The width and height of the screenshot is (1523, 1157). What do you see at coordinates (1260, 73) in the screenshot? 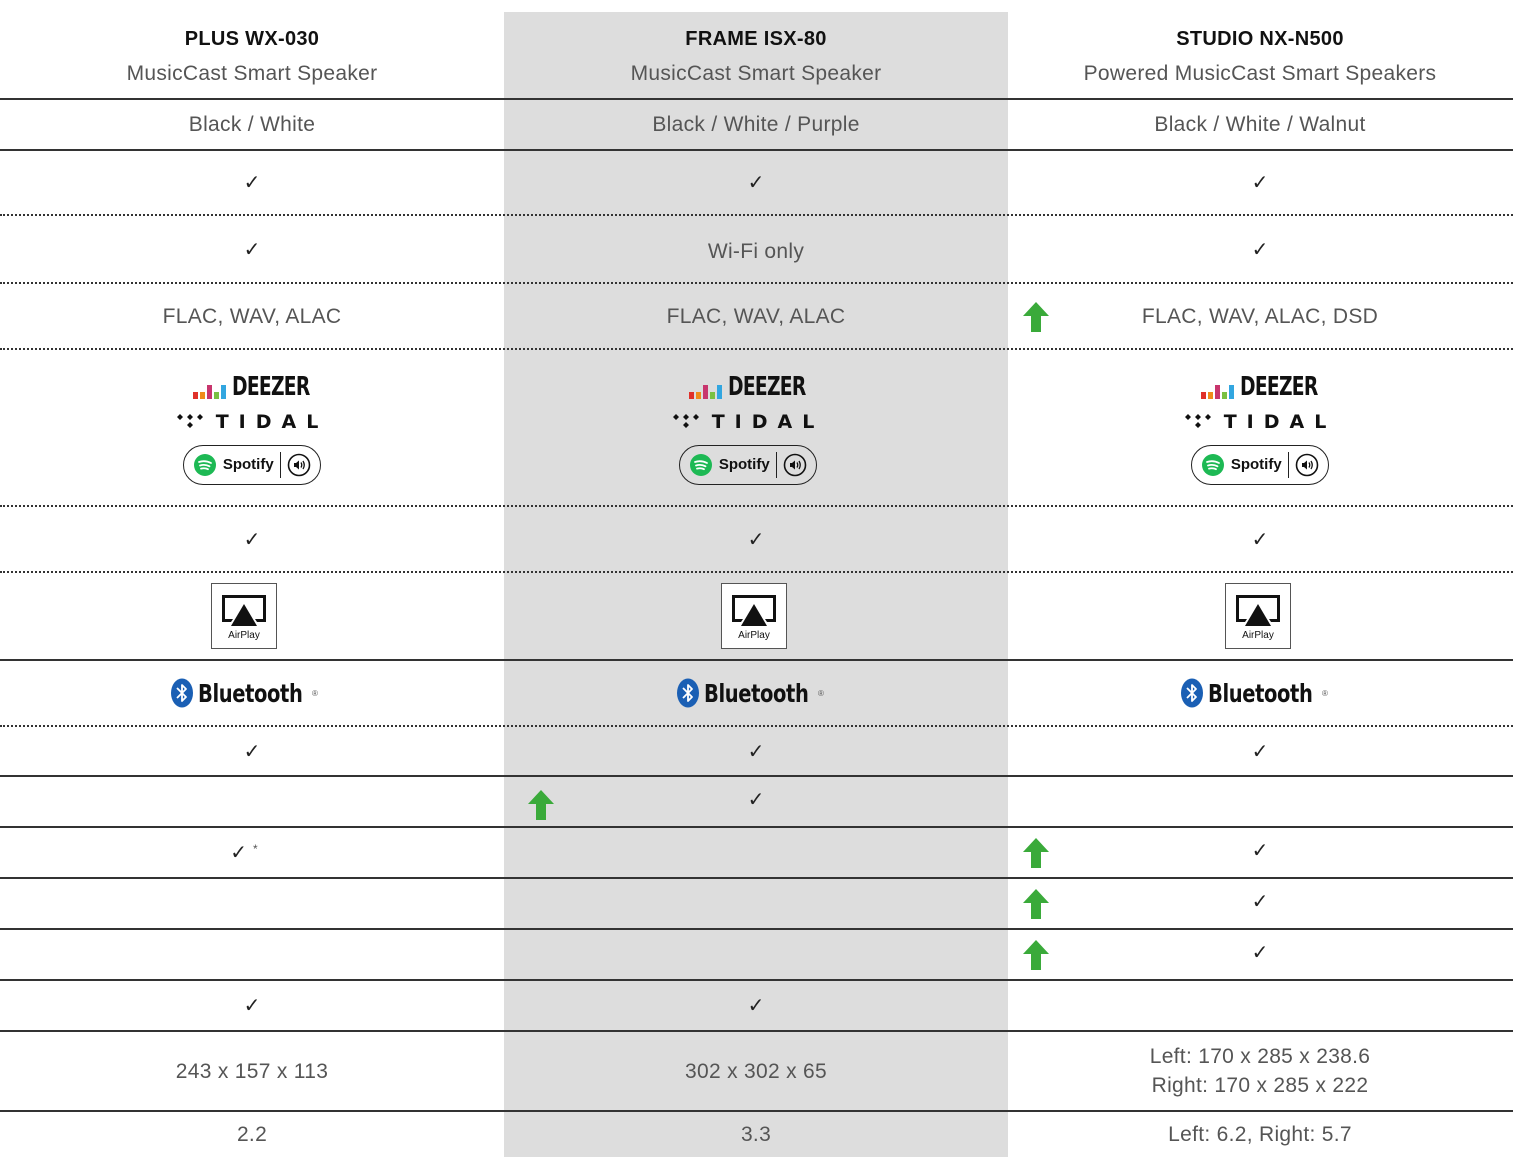
I see `model-subtitle: Powered MusicCast Smart Speakers` at bounding box center [1260, 73].